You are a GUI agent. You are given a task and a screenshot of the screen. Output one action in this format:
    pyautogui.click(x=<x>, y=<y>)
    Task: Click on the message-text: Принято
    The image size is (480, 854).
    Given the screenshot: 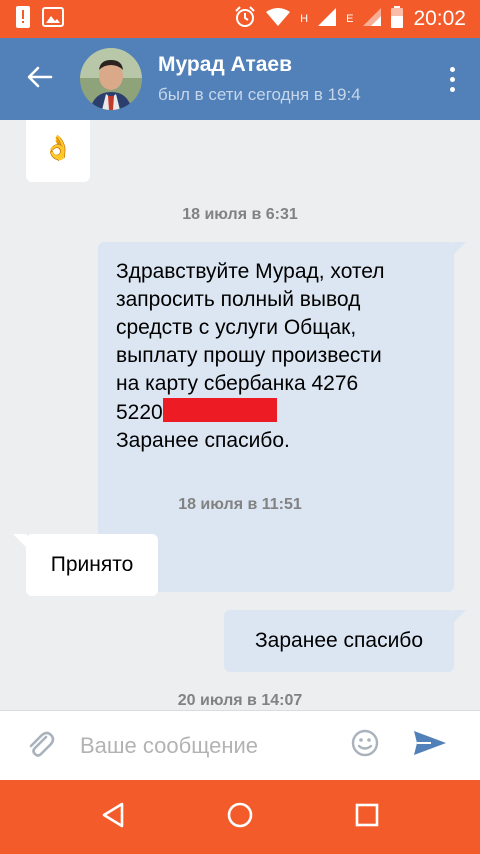 What is the action you would take?
    pyautogui.click(x=92, y=564)
    